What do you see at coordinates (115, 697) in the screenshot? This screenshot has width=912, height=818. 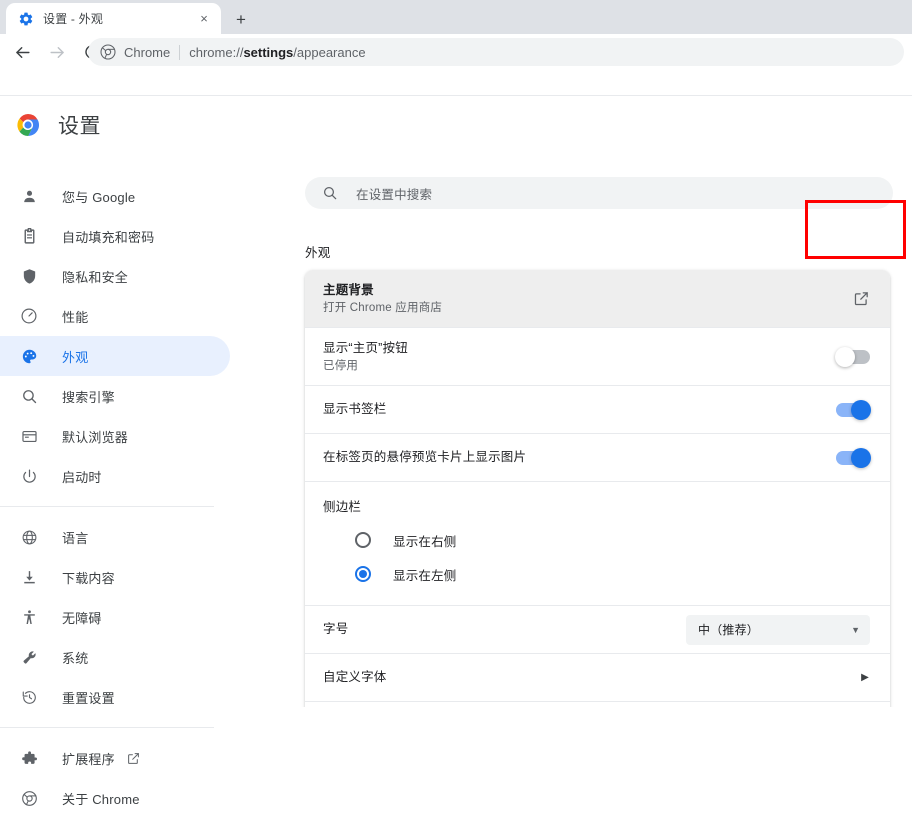 I see `sidebar-item-reset-settings: 重置设置` at bounding box center [115, 697].